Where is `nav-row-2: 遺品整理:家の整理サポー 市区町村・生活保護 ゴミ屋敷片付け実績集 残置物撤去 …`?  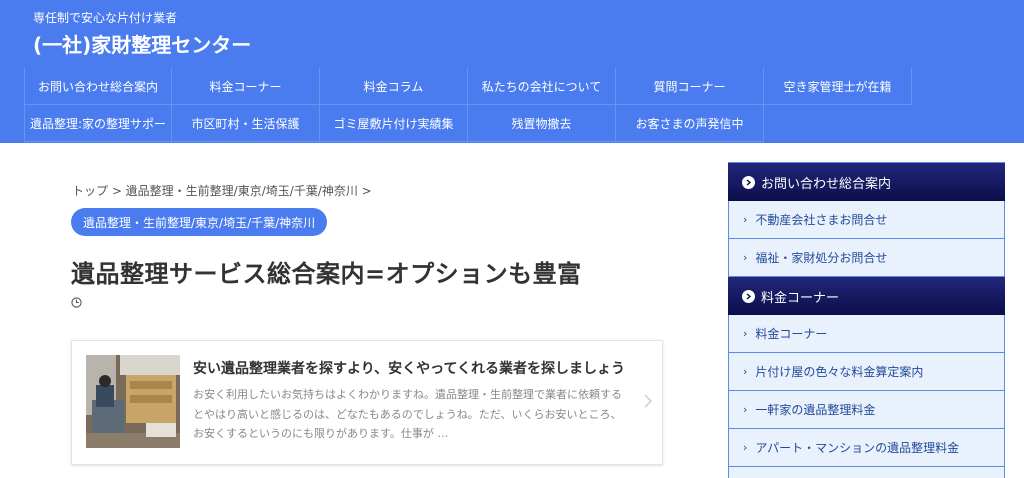
nav-row-2: 遺品整理:家の整理サポー 市区町村・生活保護 ゴミ屋敷片付け実績集 残置物撤去 … is located at coordinates (394, 123).